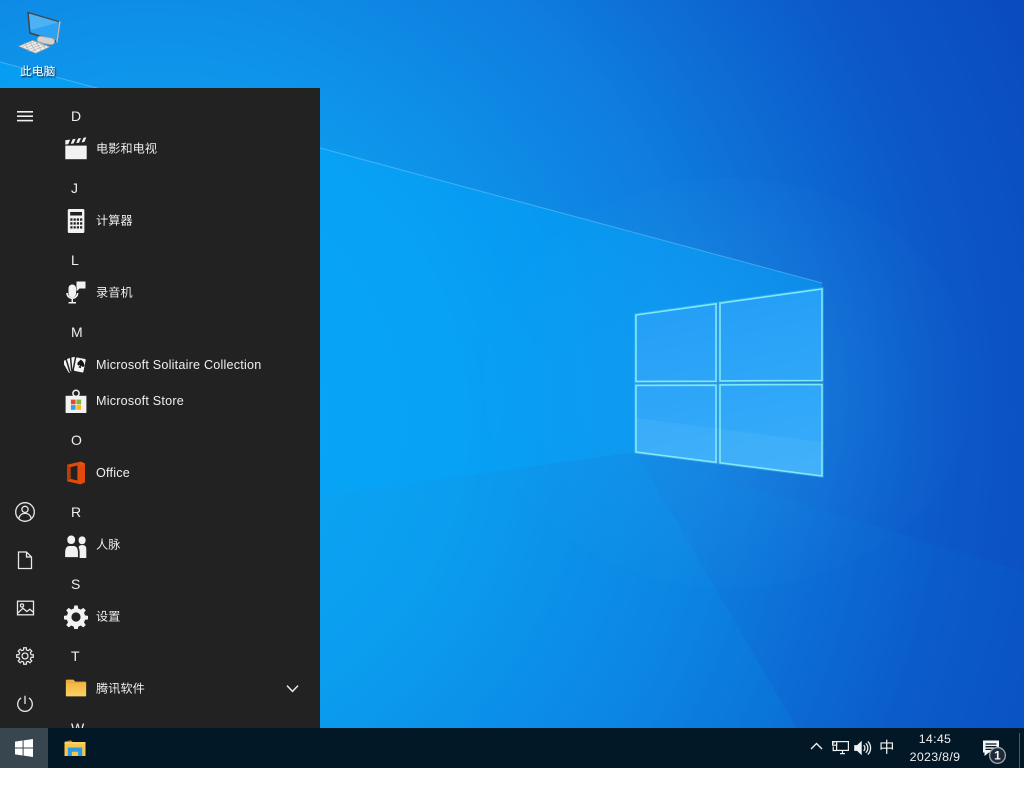 Image resolution: width=1024 pixels, height=801 pixels. What do you see at coordinates (997, 756) in the screenshot?
I see `svg-text: 1` at bounding box center [997, 756].